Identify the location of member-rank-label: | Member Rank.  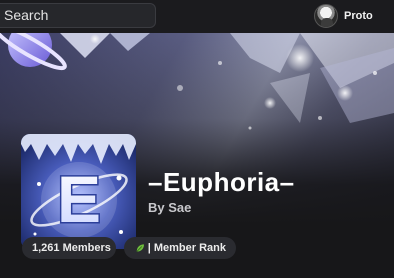
(186, 248).